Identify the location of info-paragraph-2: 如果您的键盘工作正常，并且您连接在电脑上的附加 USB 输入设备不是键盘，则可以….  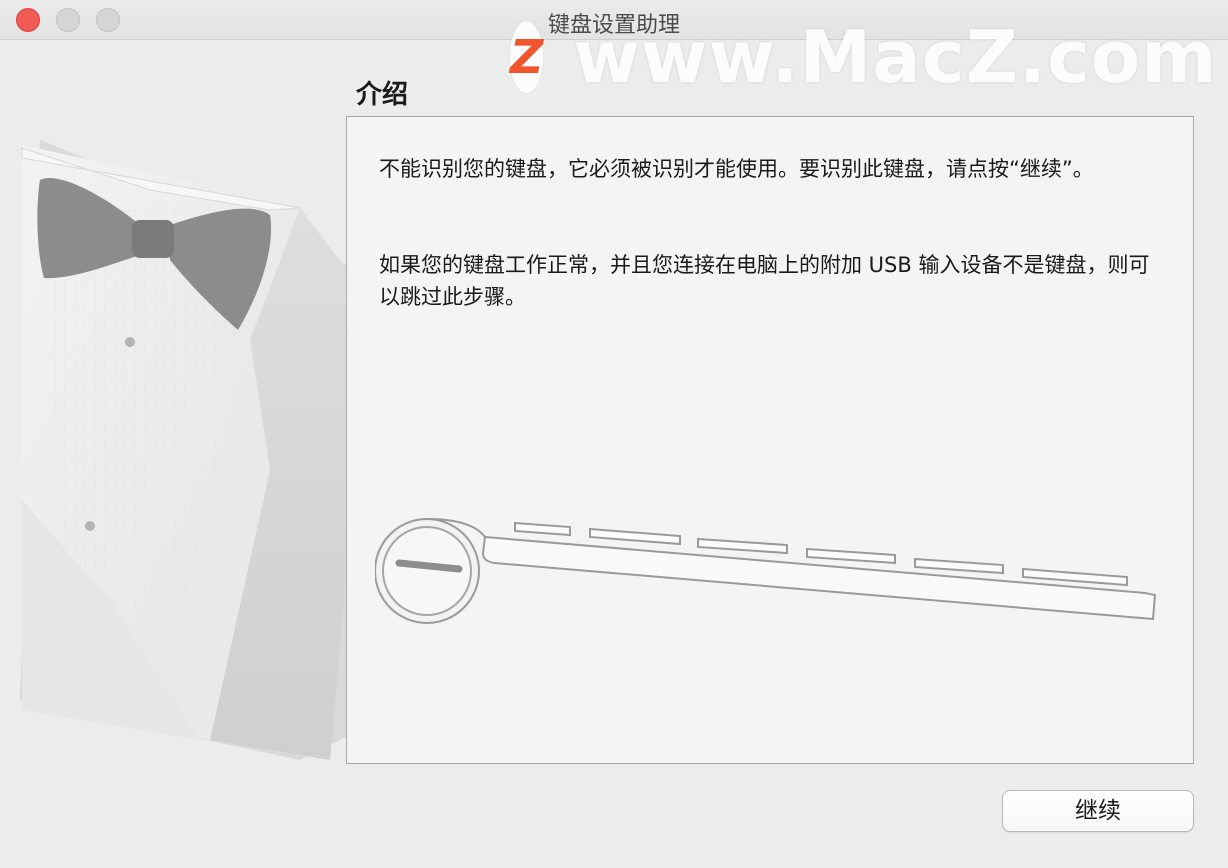
(764, 281).